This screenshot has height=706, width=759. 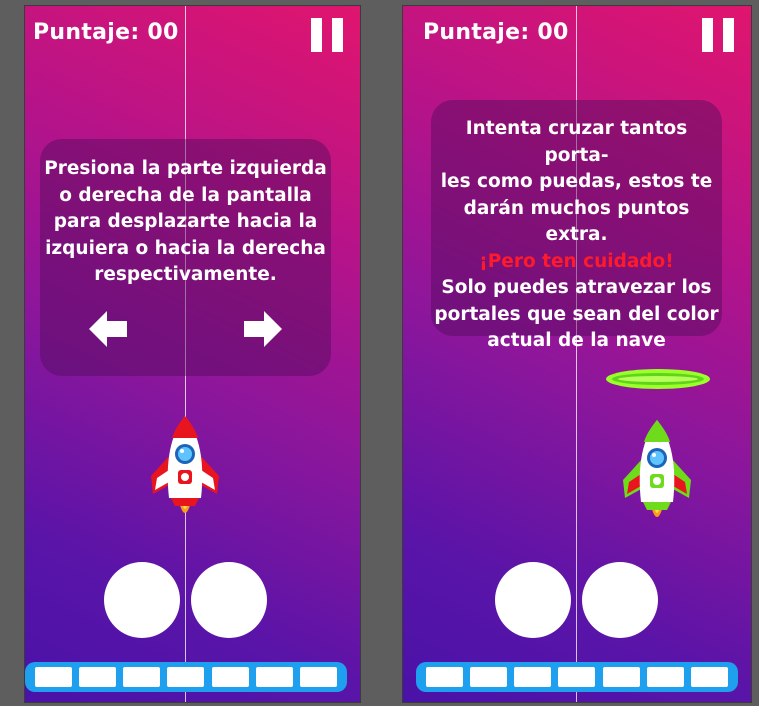 I want to click on rocket-ship-red, so click(x=185, y=464).